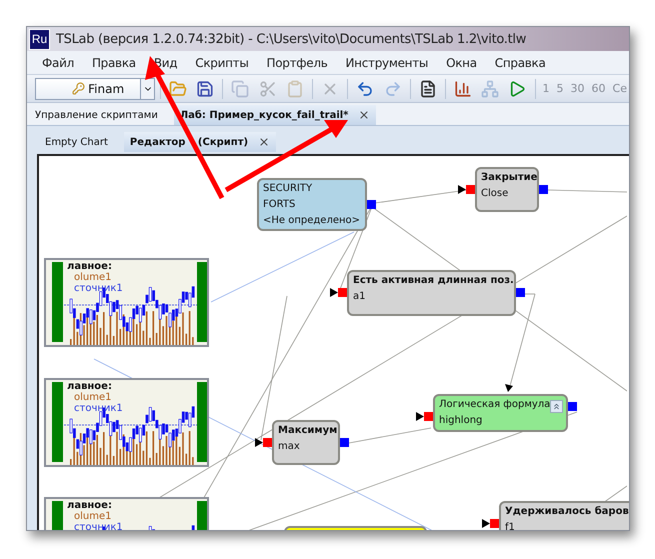 The image size is (655, 559). What do you see at coordinates (267, 89) in the screenshot?
I see `scissors-icon` at bounding box center [267, 89].